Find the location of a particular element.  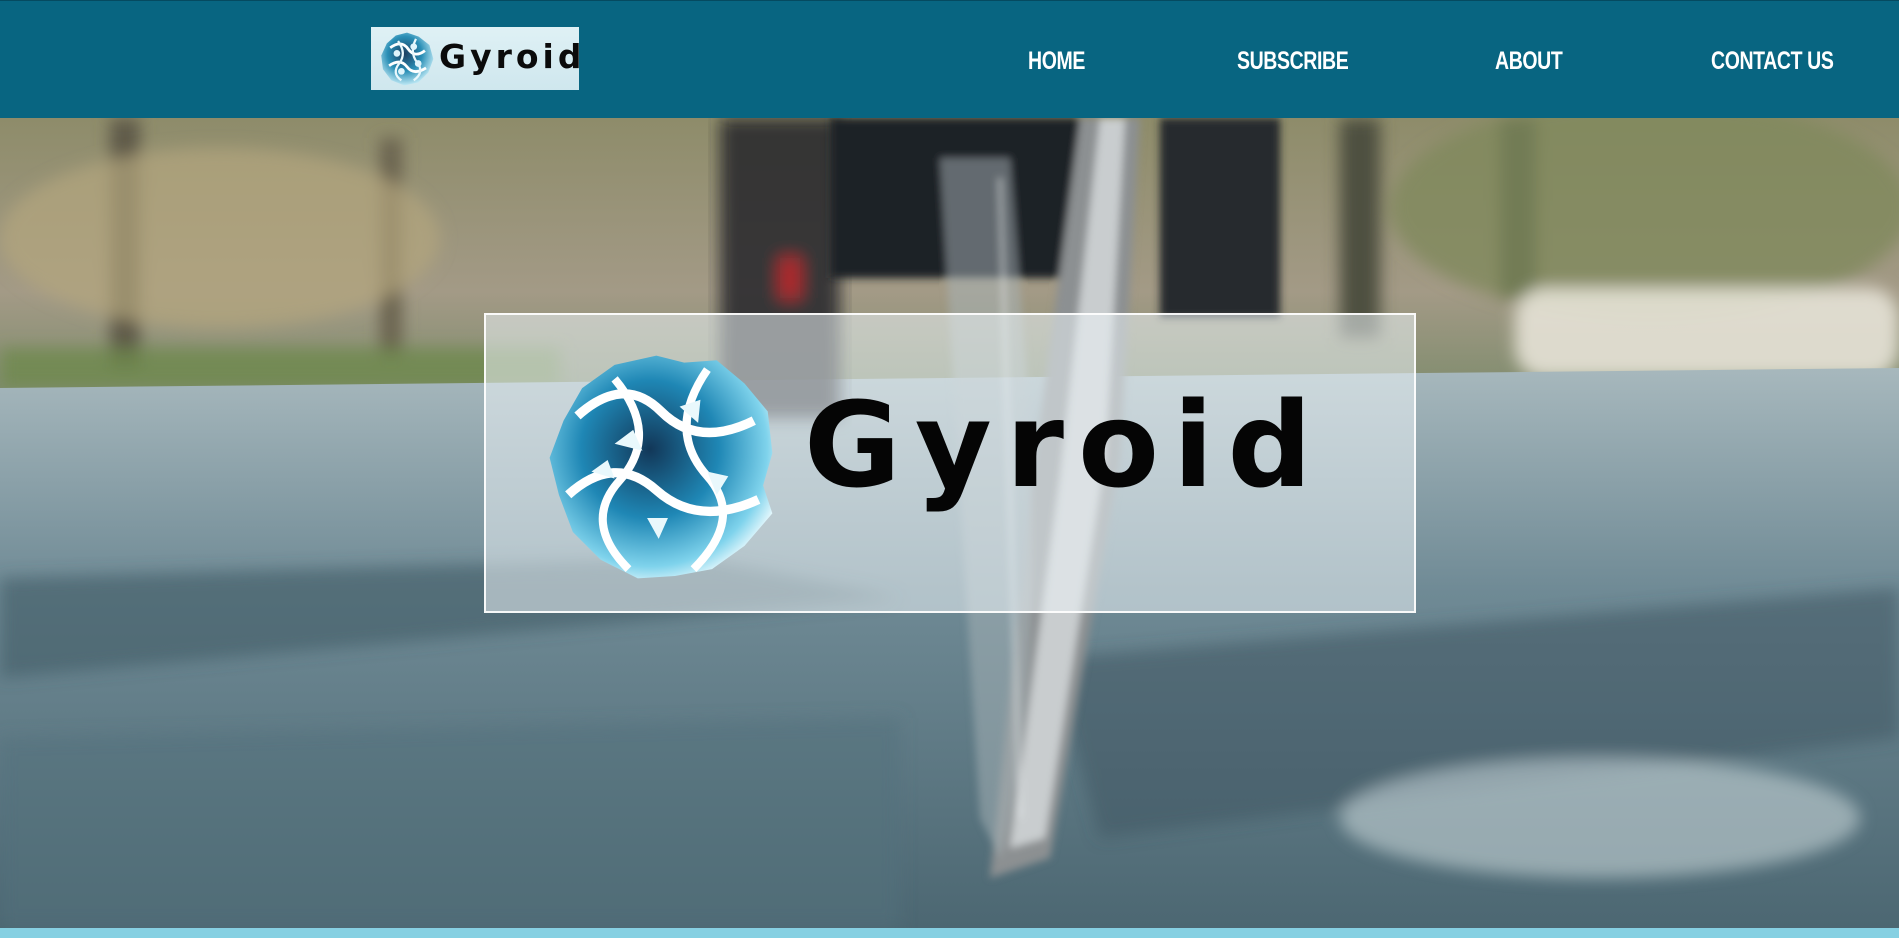

main-nav: HOME SUBSCRIBE ABOUT CONTACT US is located at coordinates (949, 60).